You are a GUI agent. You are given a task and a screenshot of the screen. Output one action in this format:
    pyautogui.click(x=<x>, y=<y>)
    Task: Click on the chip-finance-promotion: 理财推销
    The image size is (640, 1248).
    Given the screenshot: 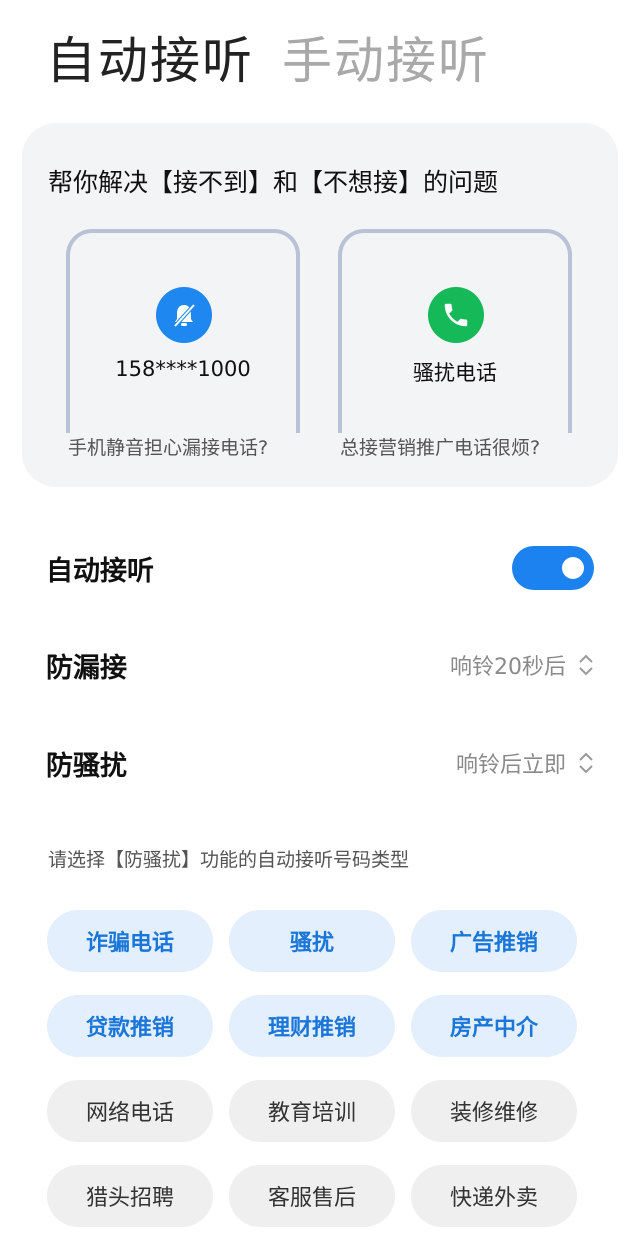 What is the action you would take?
    pyautogui.click(x=312, y=1026)
    